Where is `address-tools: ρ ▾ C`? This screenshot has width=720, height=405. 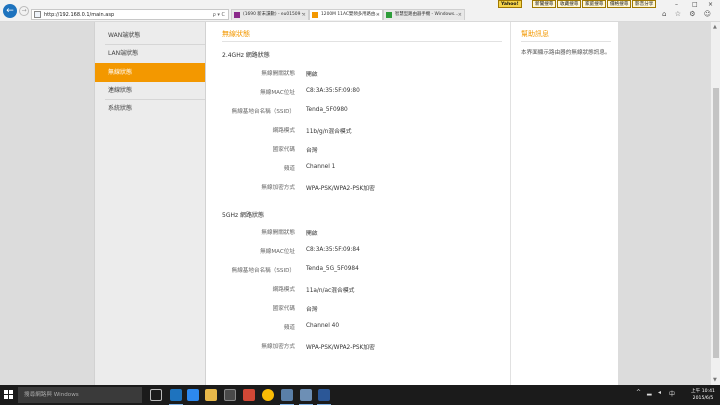 address-tools: ρ ▾ C is located at coordinates (219, 15).